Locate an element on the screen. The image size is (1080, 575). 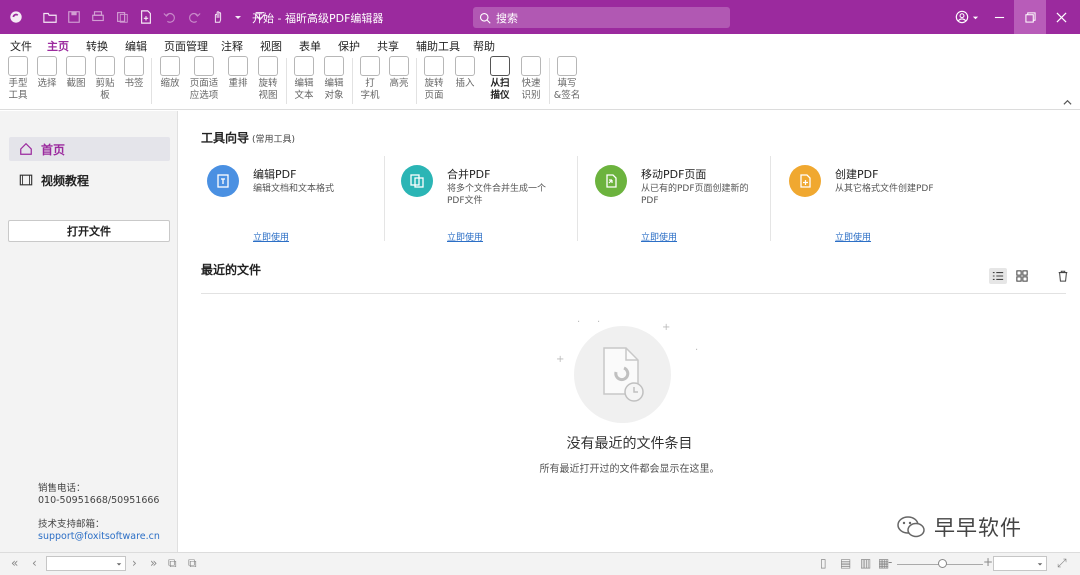
edit-object-button: 编辑 对象 is located at coordinates (334, 79).